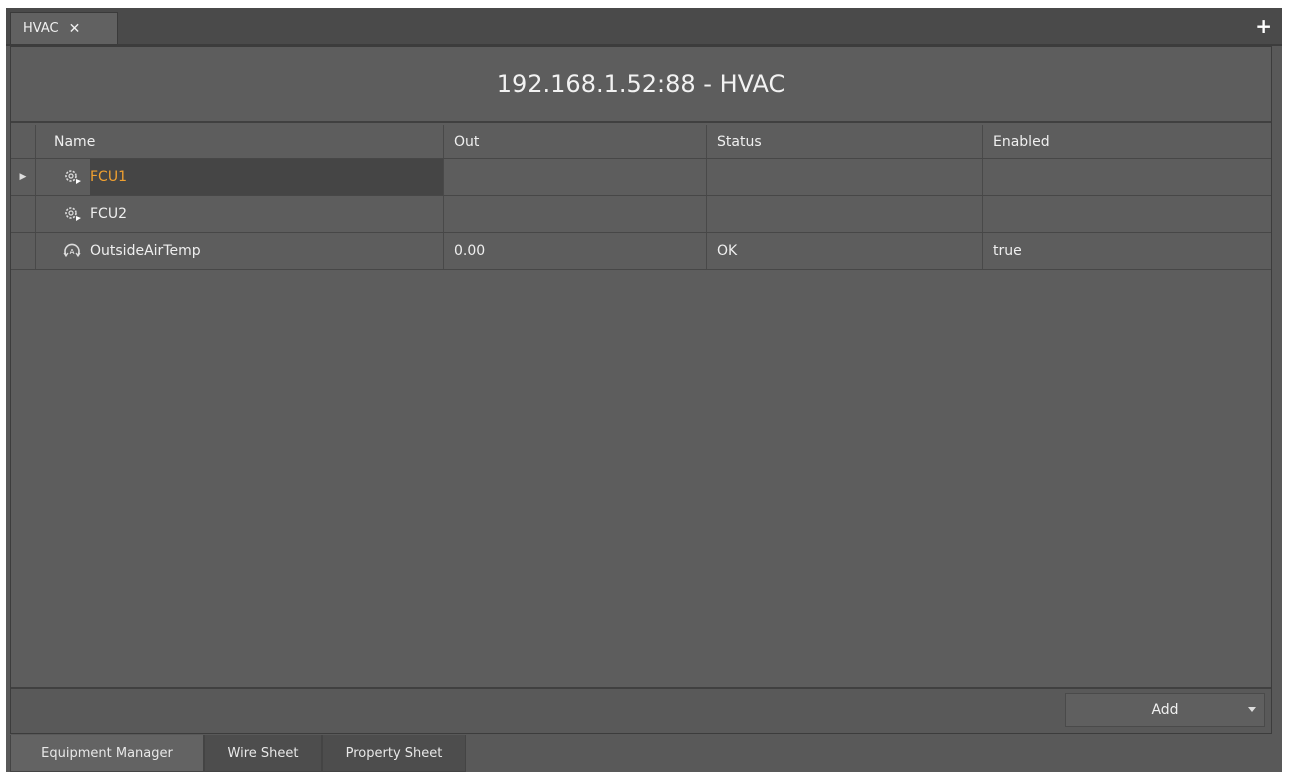 The height and width of the screenshot is (776, 1290). Describe the element at coordinates (23, 141) in the screenshot. I see `header-expander-cell` at that location.